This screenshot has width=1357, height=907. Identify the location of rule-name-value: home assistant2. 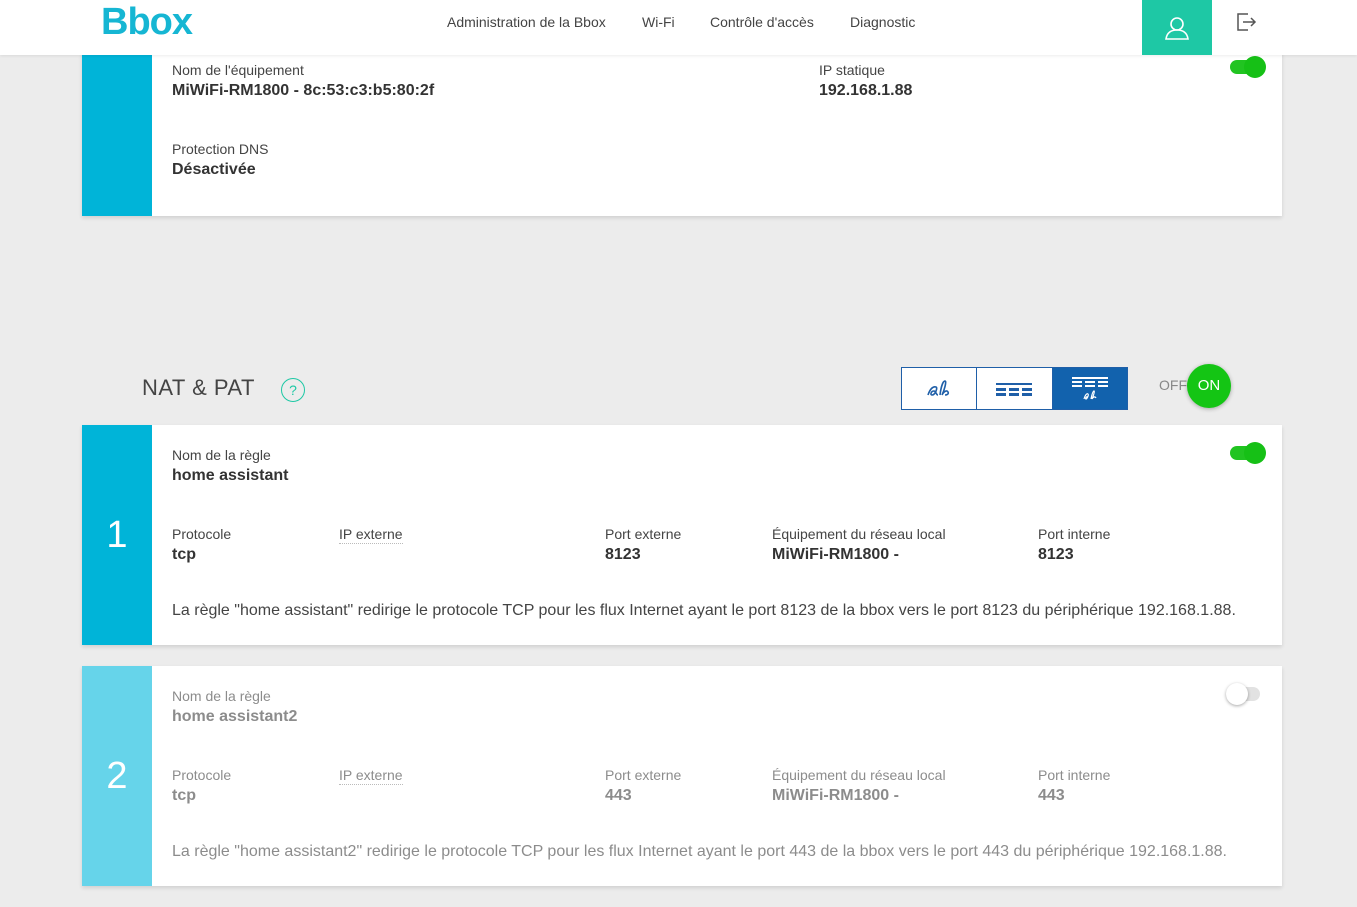
(235, 716).